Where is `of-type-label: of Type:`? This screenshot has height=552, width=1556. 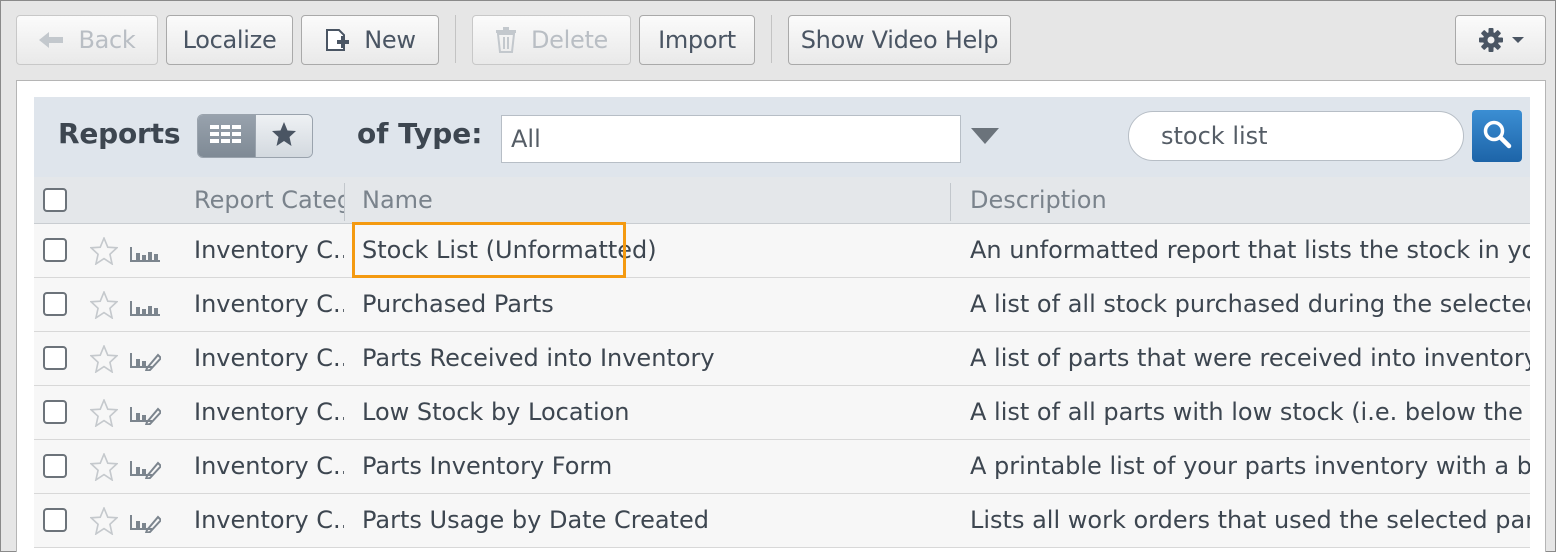 of-type-label: of Type: is located at coordinates (420, 133).